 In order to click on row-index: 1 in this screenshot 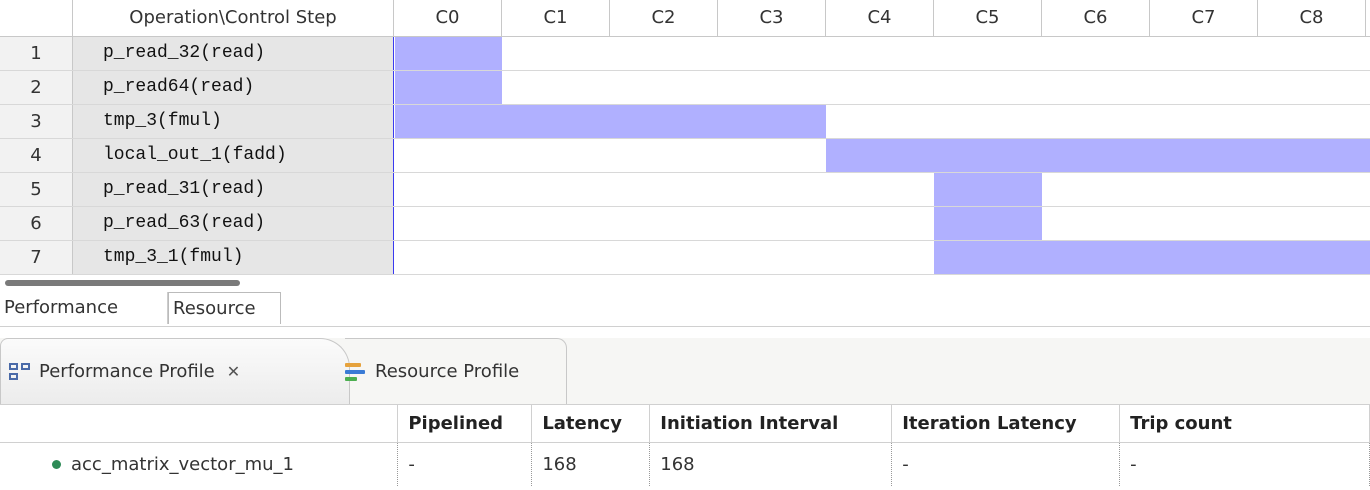, I will do `click(36, 53)`.